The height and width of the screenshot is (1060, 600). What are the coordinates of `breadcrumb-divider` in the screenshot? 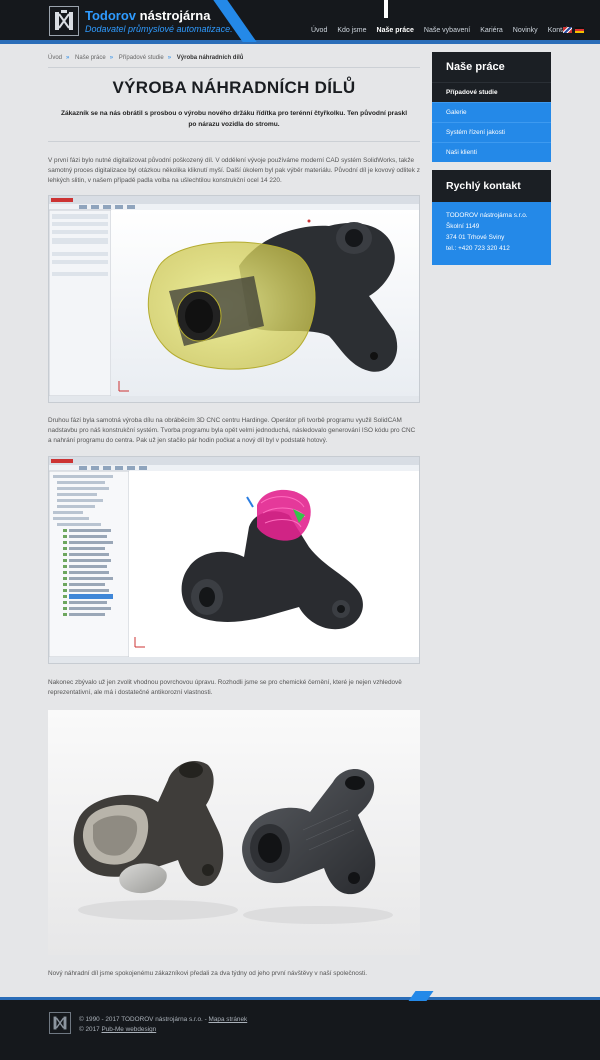 It's located at (234, 67).